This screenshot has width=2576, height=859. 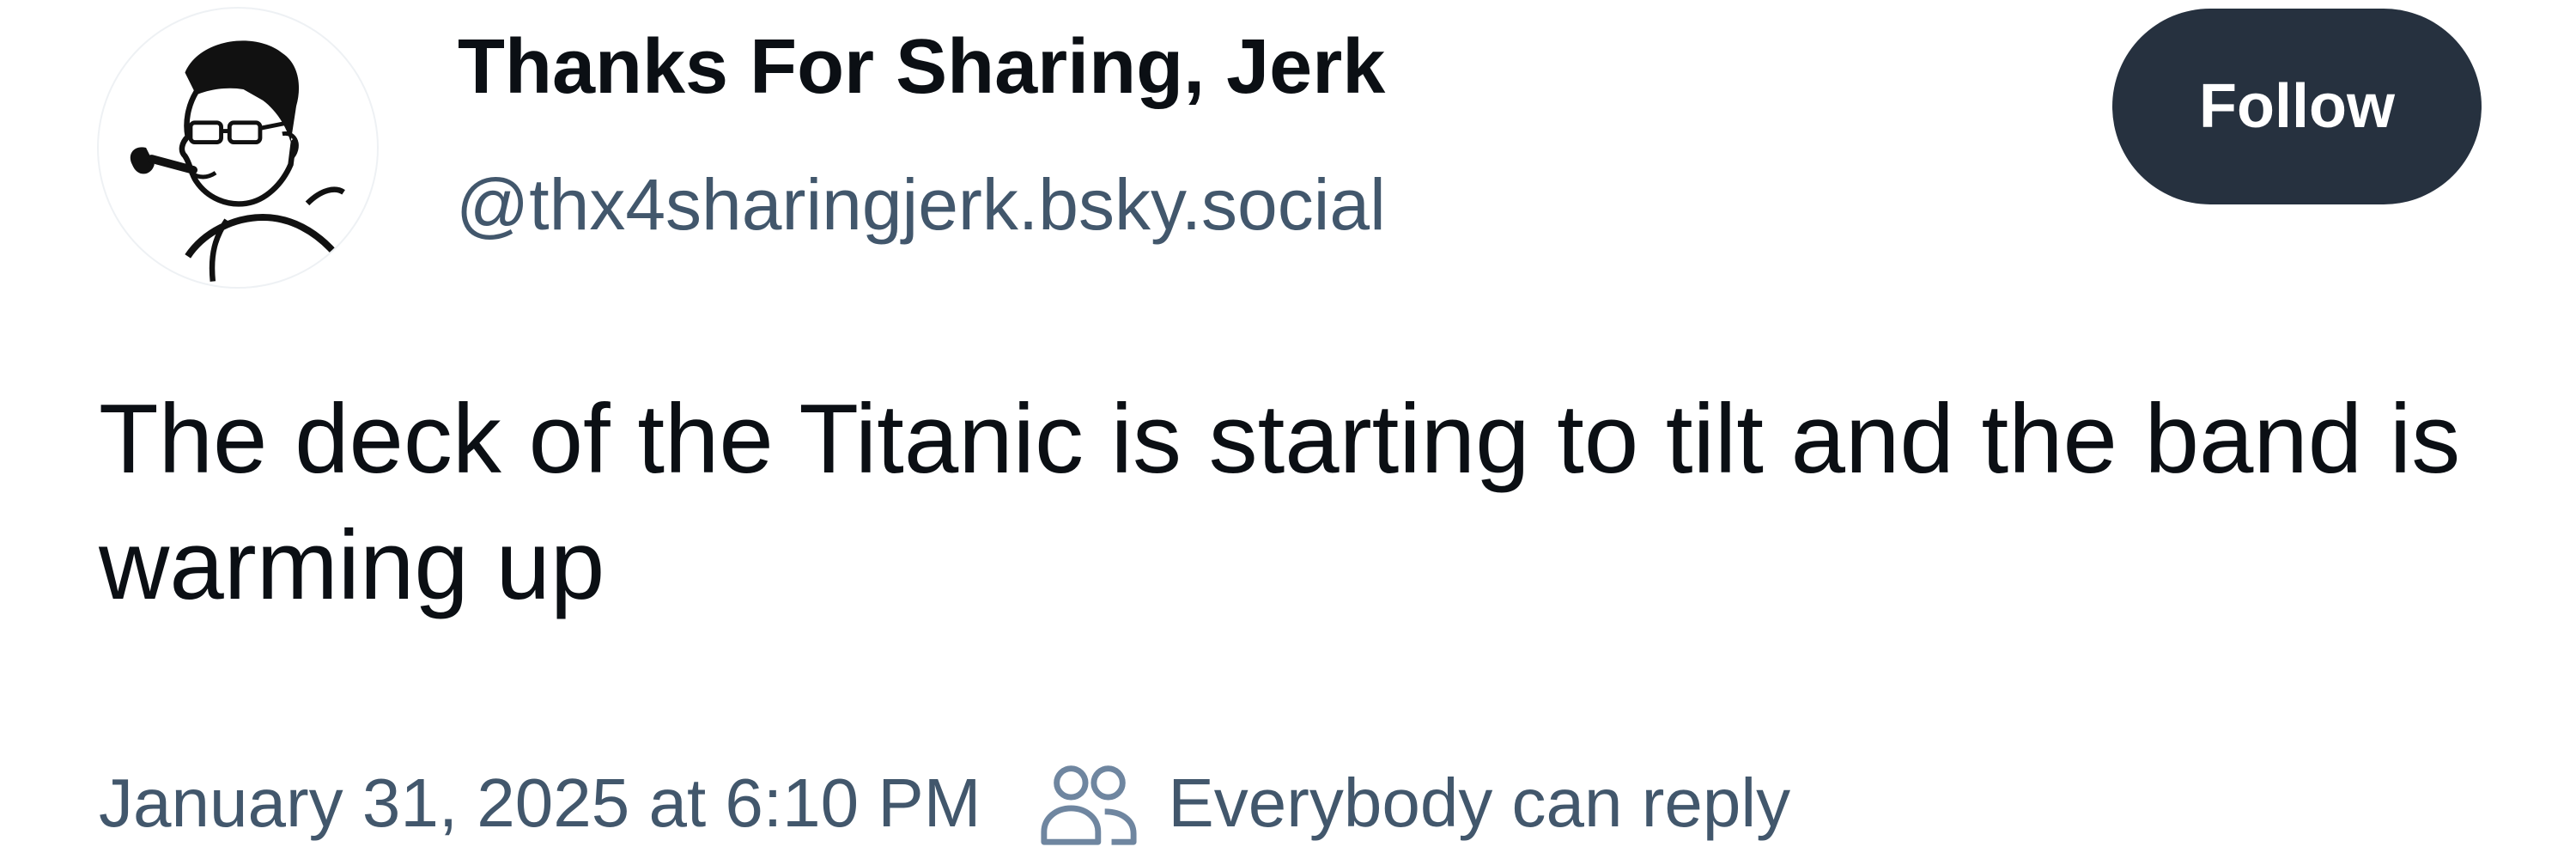 What do you see at coordinates (2297, 107) in the screenshot?
I see `follow-button: Follow` at bounding box center [2297, 107].